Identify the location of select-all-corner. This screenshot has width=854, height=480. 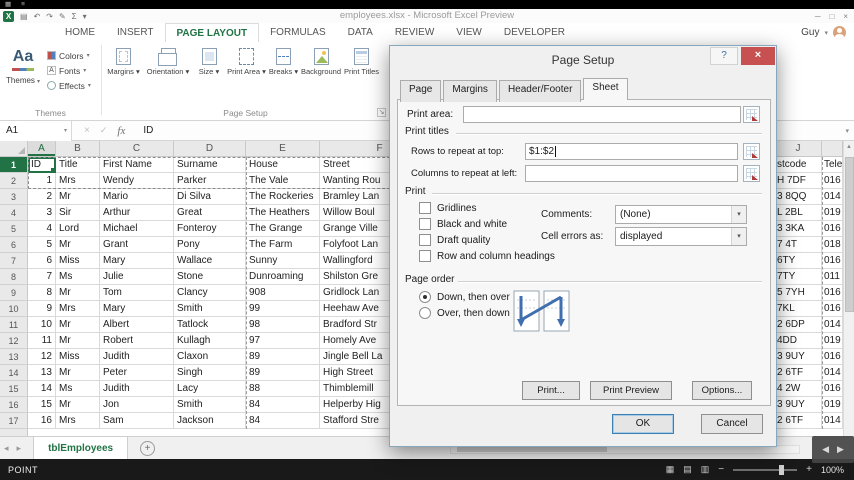
(14, 149).